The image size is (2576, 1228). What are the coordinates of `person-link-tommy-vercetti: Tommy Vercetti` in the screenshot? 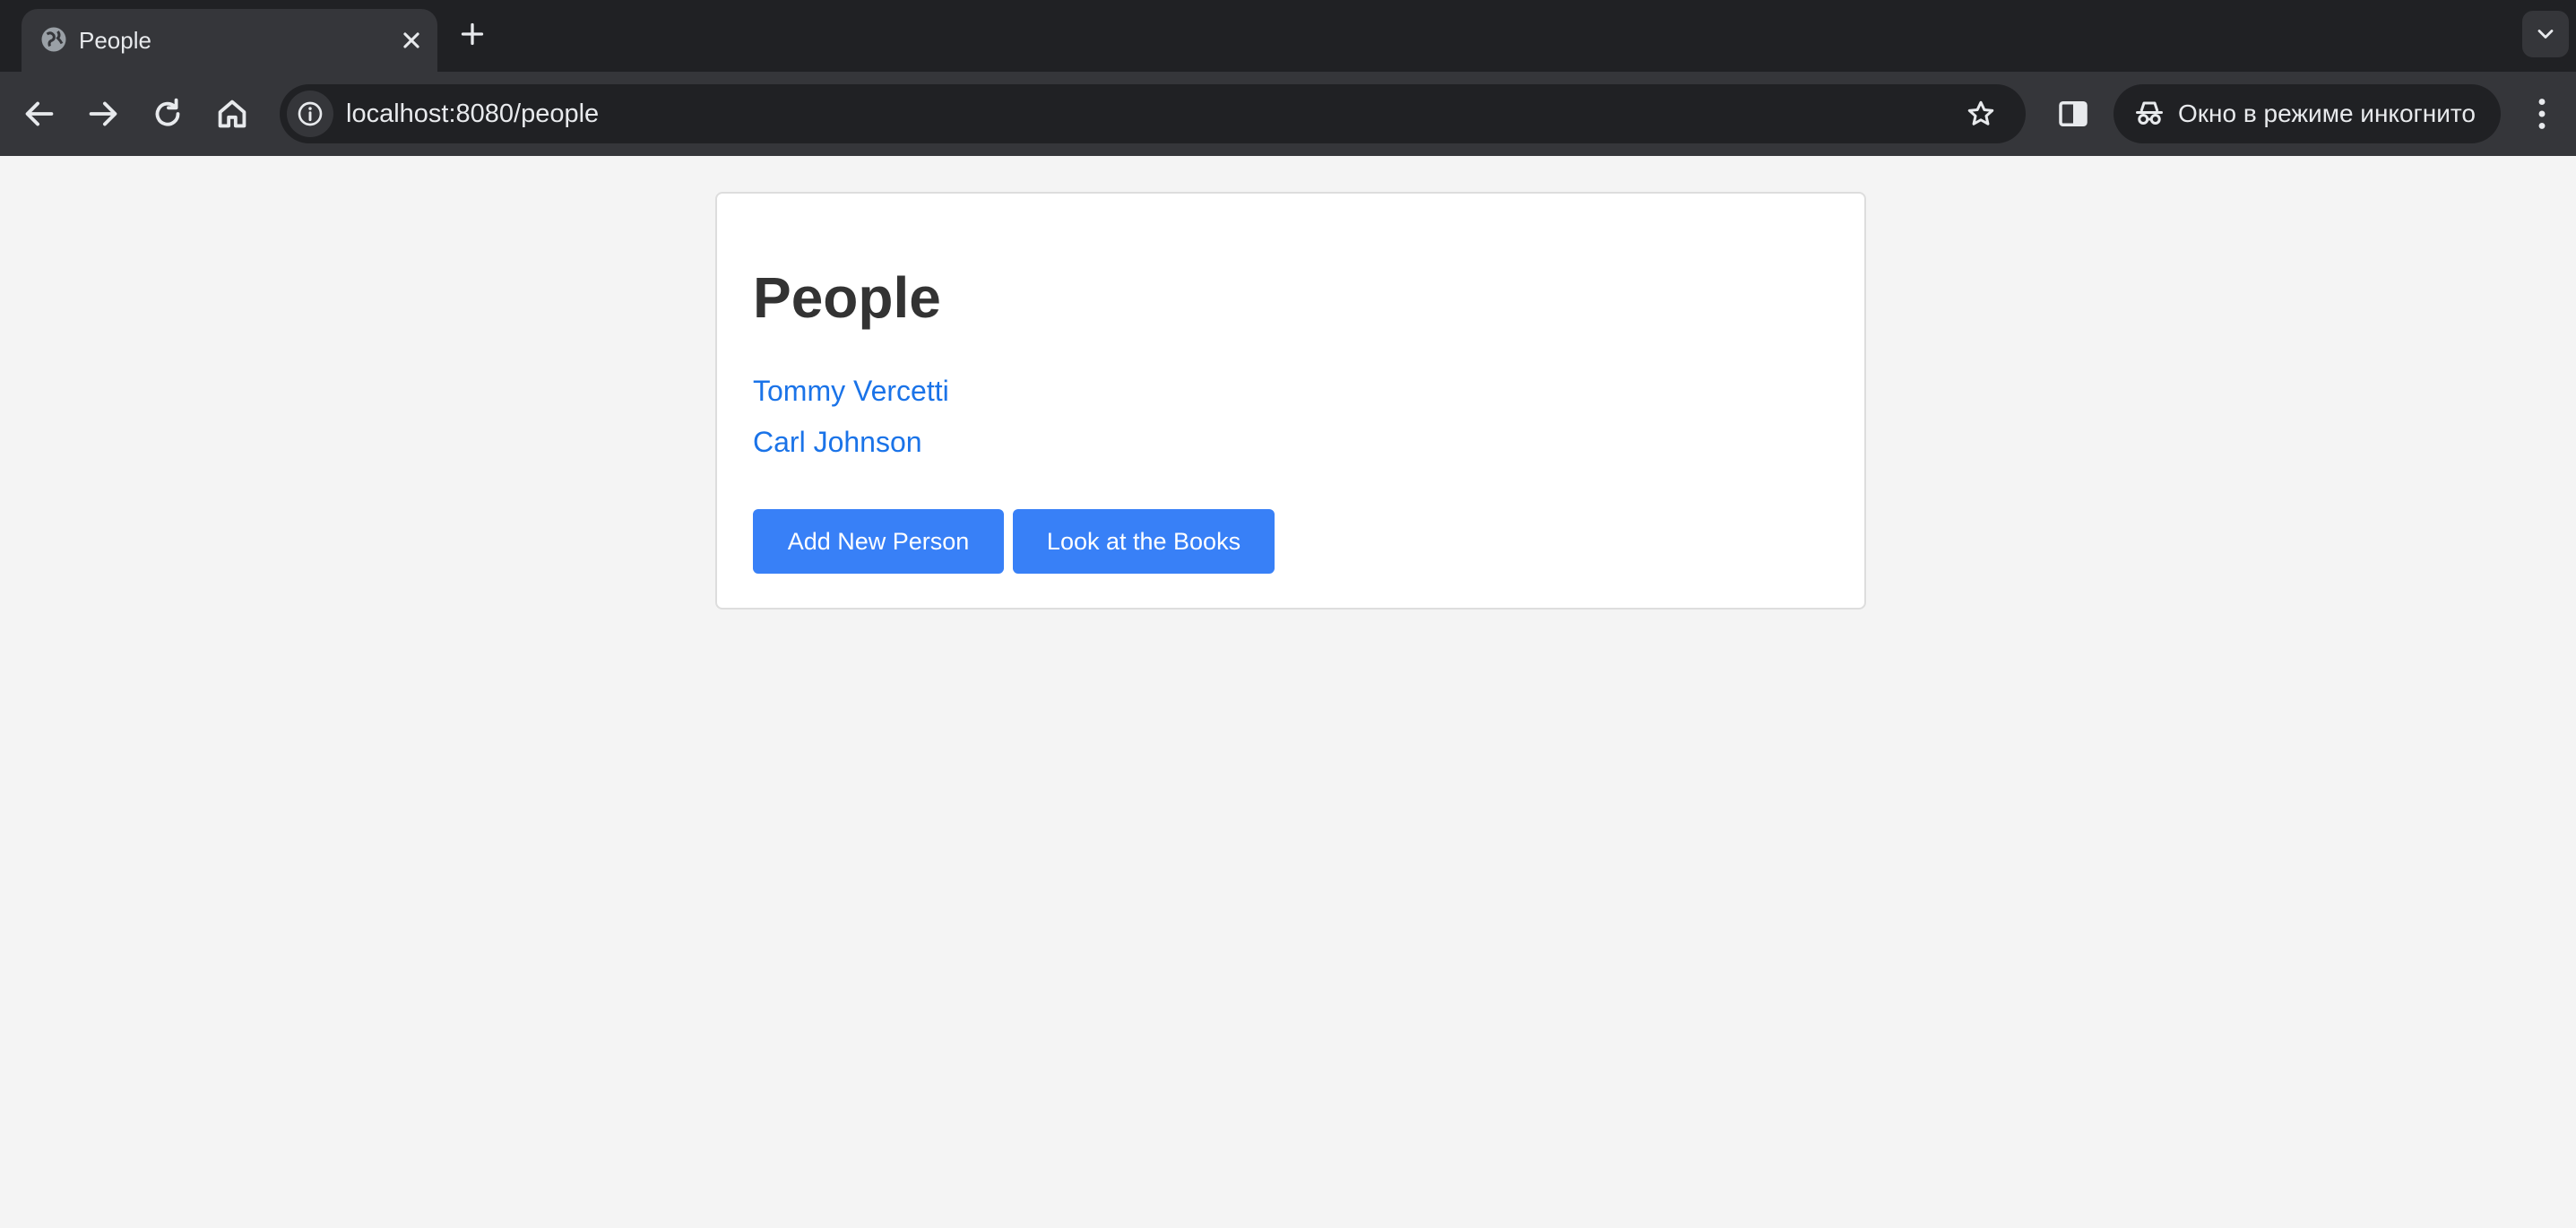 It's located at (851, 390).